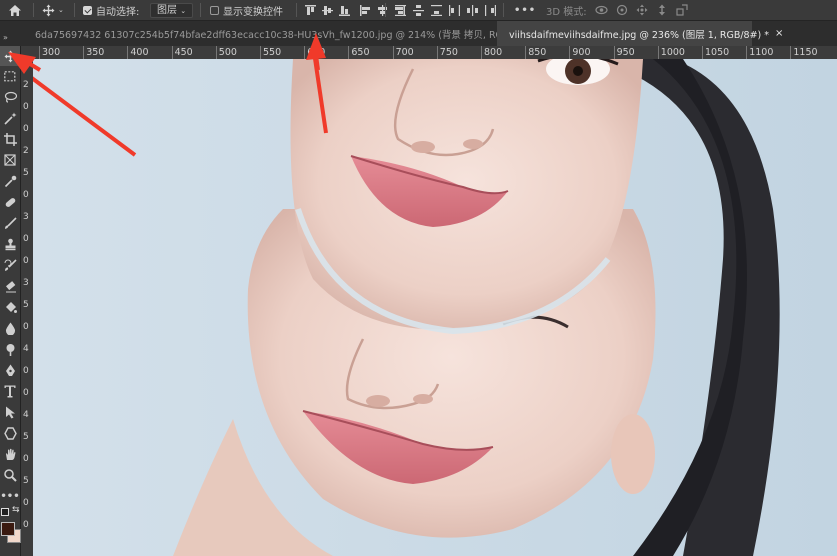 This screenshot has width=837, height=556. I want to click on checkbox-checked-icon, so click(87, 10).